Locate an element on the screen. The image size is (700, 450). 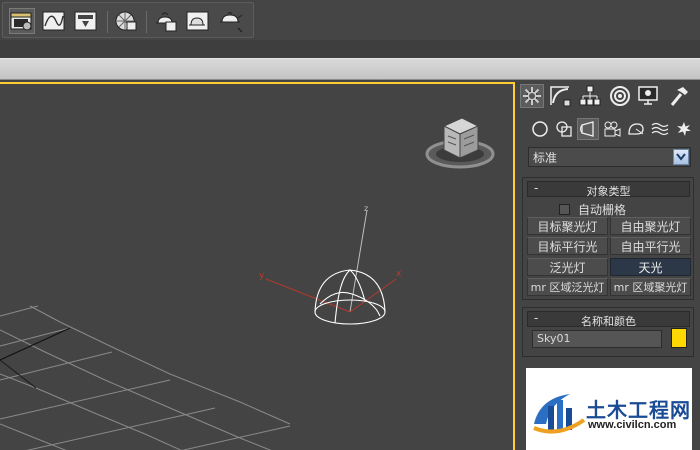
hierarchy-icon is located at coordinates (590, 95).